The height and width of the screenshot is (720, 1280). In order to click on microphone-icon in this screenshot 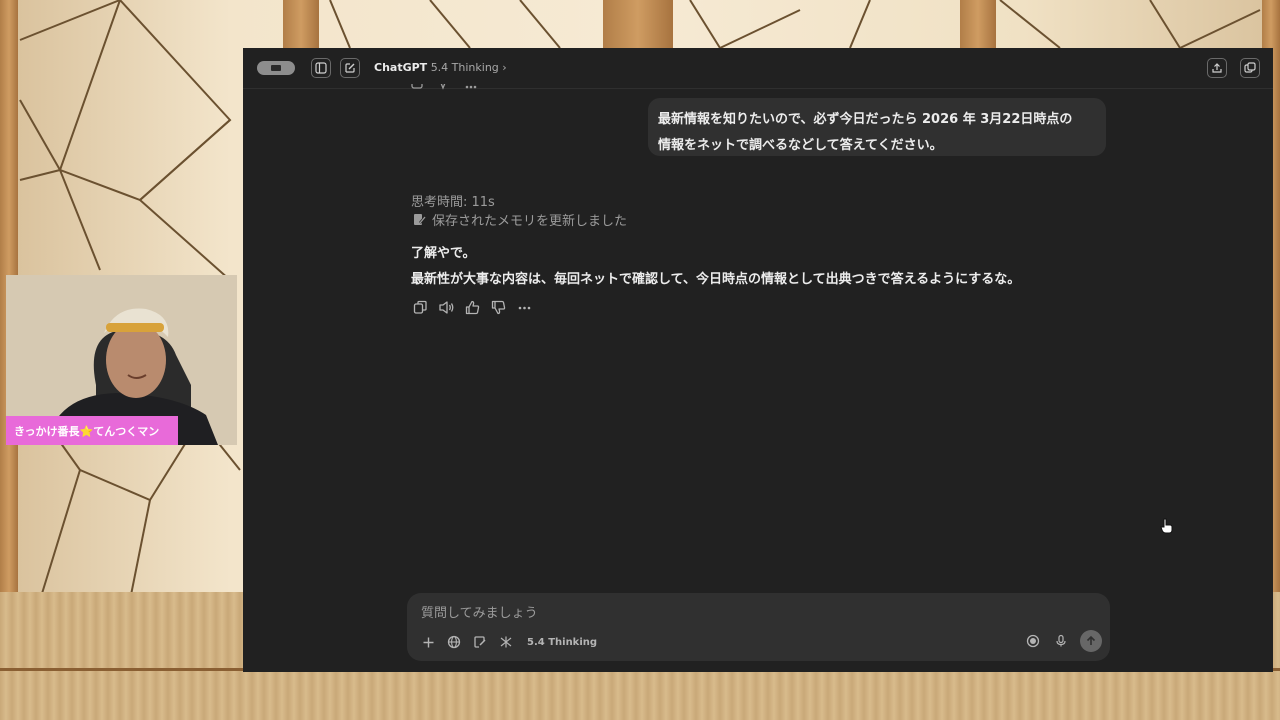, I will do `click(1061, 640)`.